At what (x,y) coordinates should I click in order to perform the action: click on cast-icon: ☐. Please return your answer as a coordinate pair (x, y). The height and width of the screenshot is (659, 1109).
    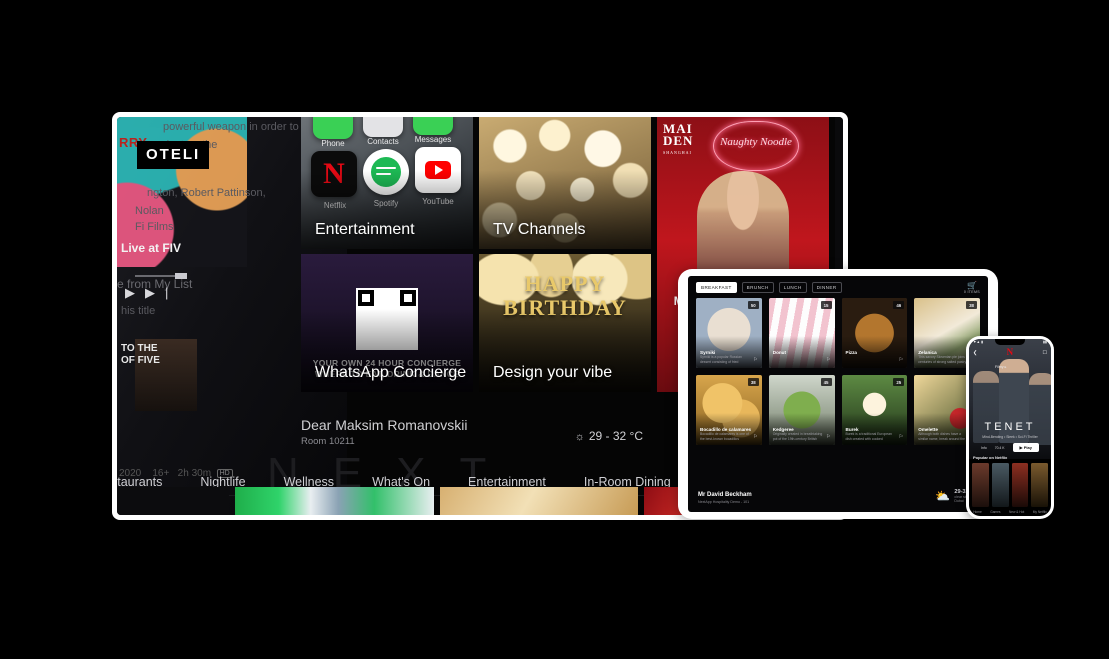
    Looking at the image, I should click on (1045, 353).